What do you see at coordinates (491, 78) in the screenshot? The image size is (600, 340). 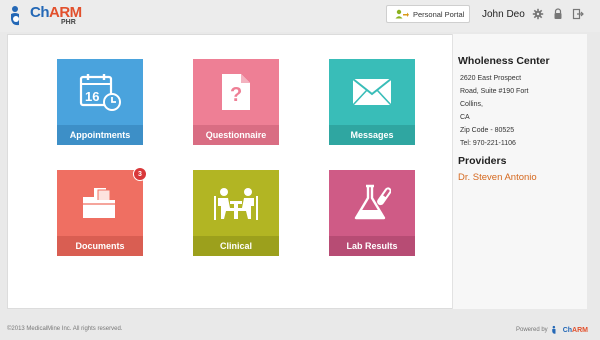 I see `address-line: 2620 East Prospect` at bounding box center [491, 78].